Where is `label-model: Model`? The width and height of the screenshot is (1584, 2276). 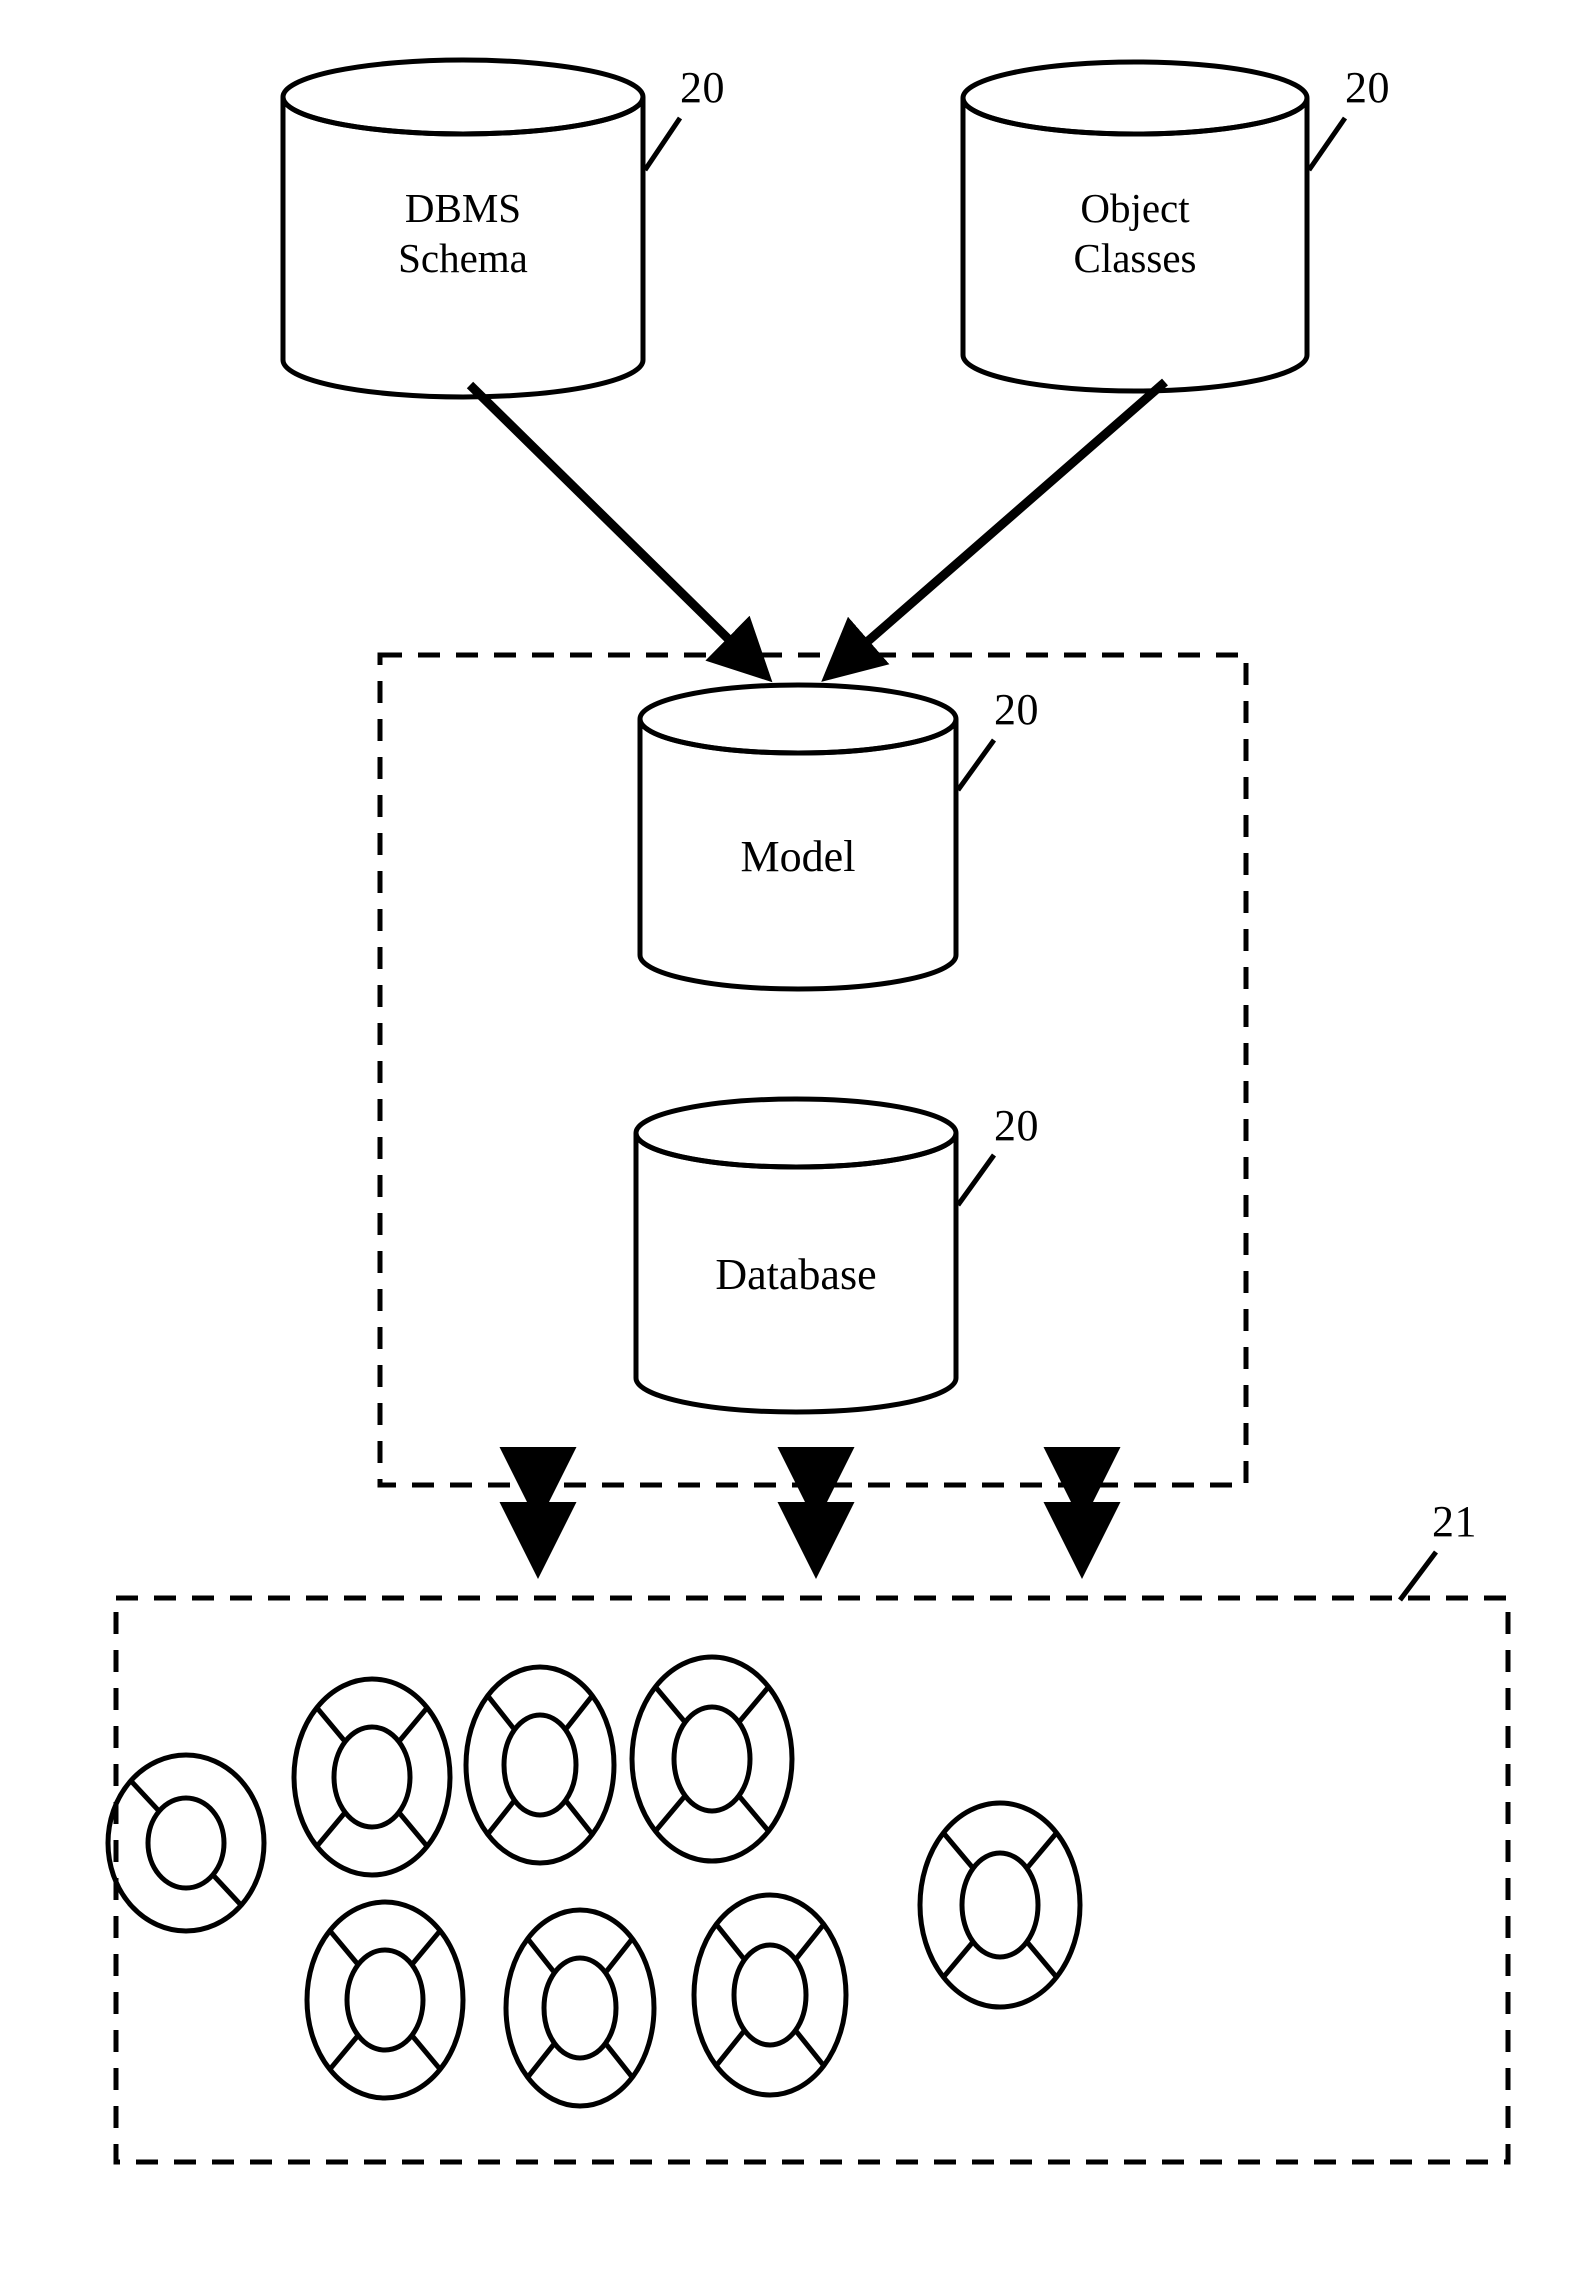 label-model: Model is located at coordinates (798, 856).